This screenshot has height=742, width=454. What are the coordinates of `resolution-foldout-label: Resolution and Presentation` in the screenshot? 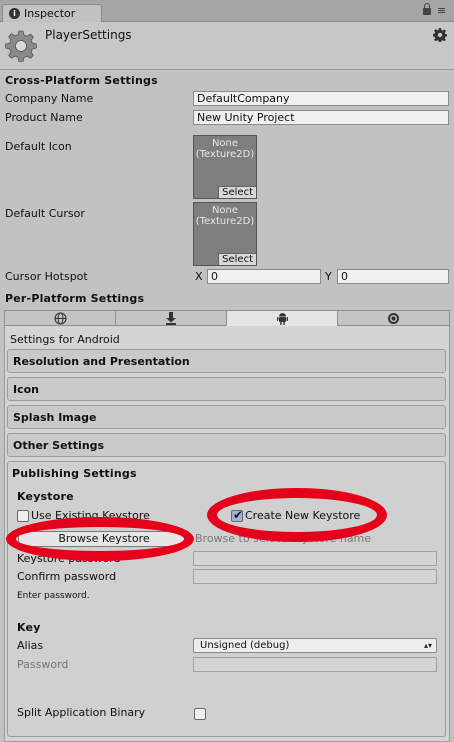 It's located at (101, 361).